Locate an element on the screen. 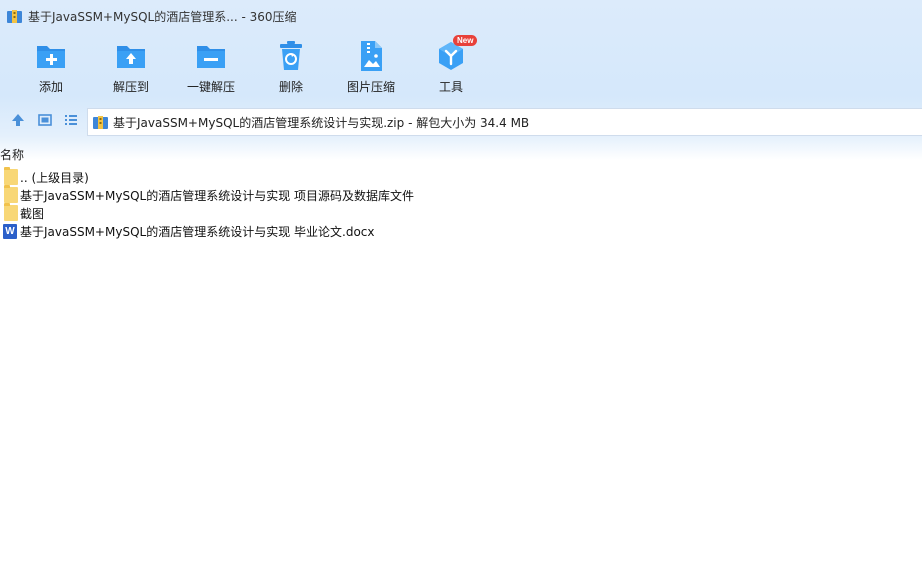 This screenshot has width=922, height=574. delete-icon is located at coordinates (291, 56).